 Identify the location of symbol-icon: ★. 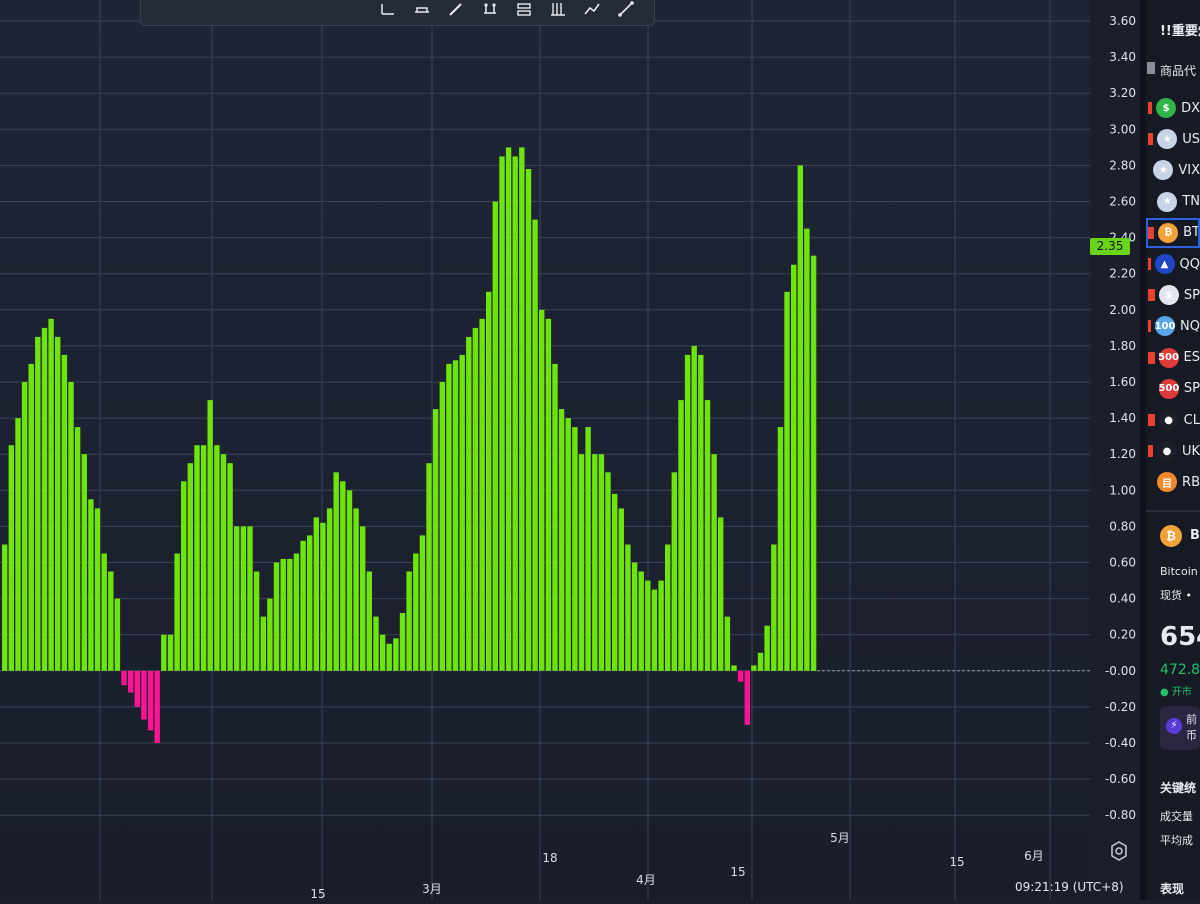
(1167, 201).